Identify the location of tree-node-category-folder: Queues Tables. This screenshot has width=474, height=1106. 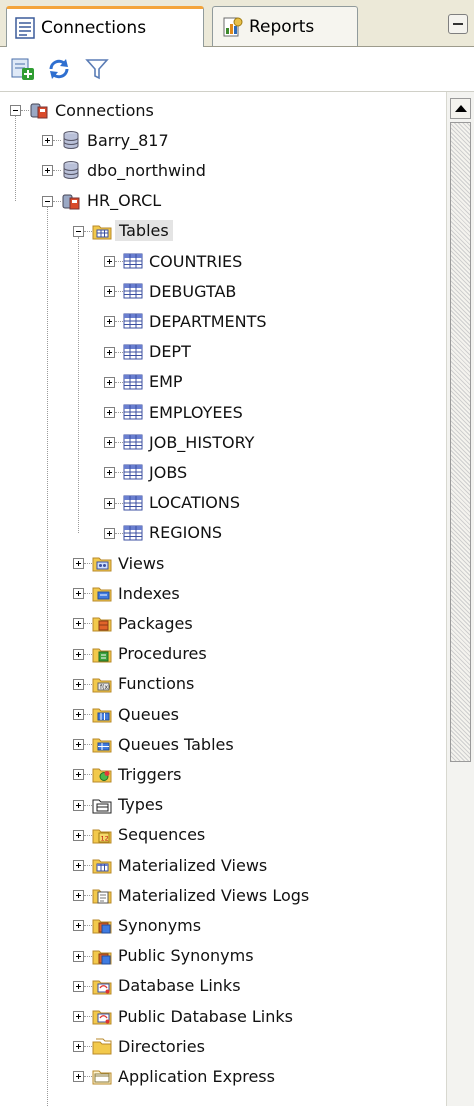
(163, 744).